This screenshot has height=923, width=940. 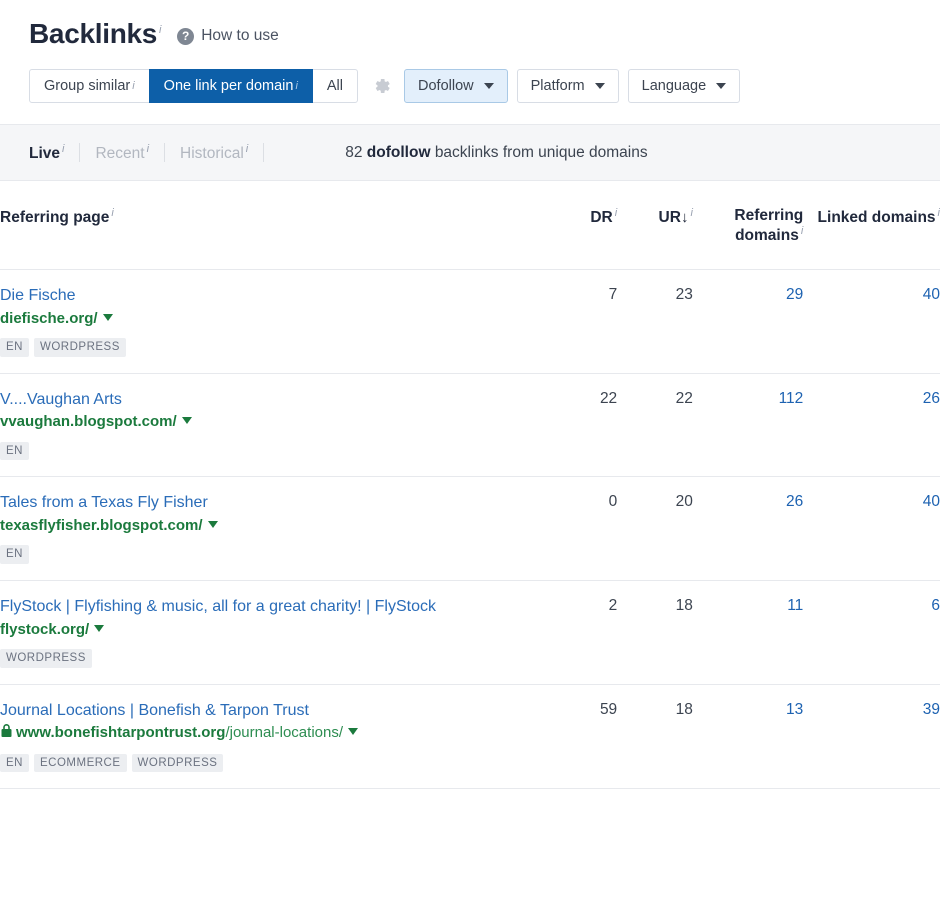 What do you see at coordinates (585, 226) in the screenshot?
I see `column-header-dr: DR i` at bounding box center [585, 226].